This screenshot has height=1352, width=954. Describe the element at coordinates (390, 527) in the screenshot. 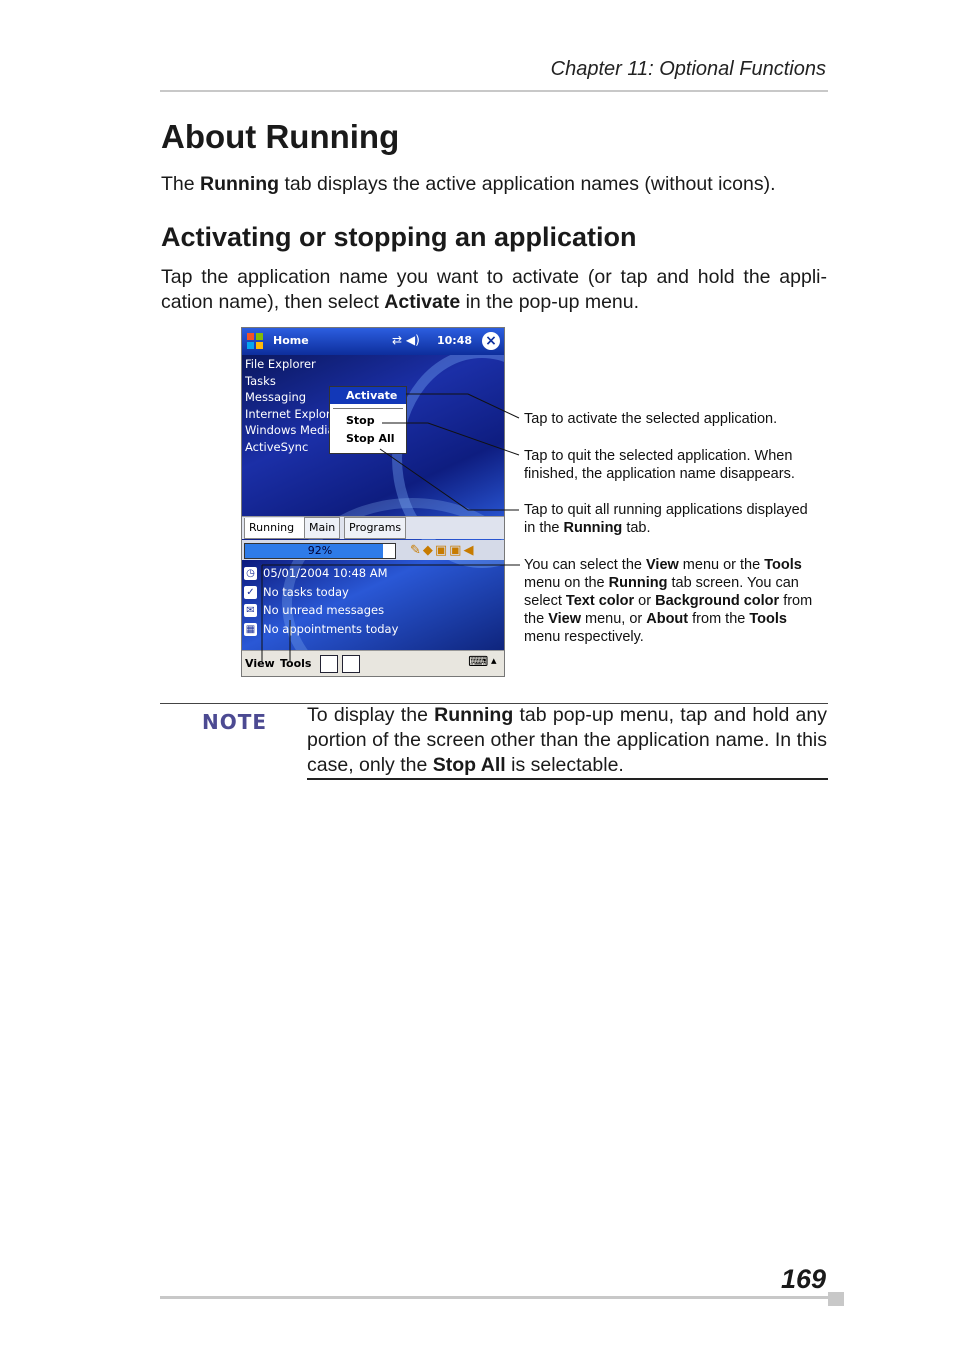

I see `callout-leaders` at that location.